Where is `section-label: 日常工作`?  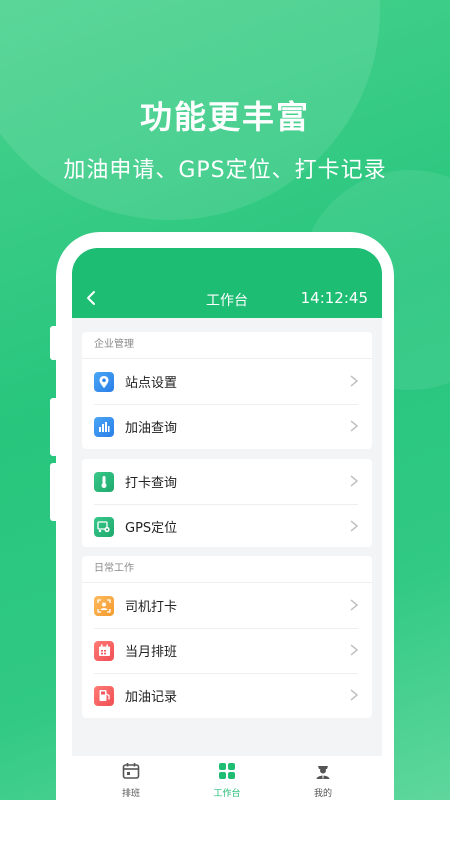
section-label: 日常工作 is located at coordinates (227, 569).